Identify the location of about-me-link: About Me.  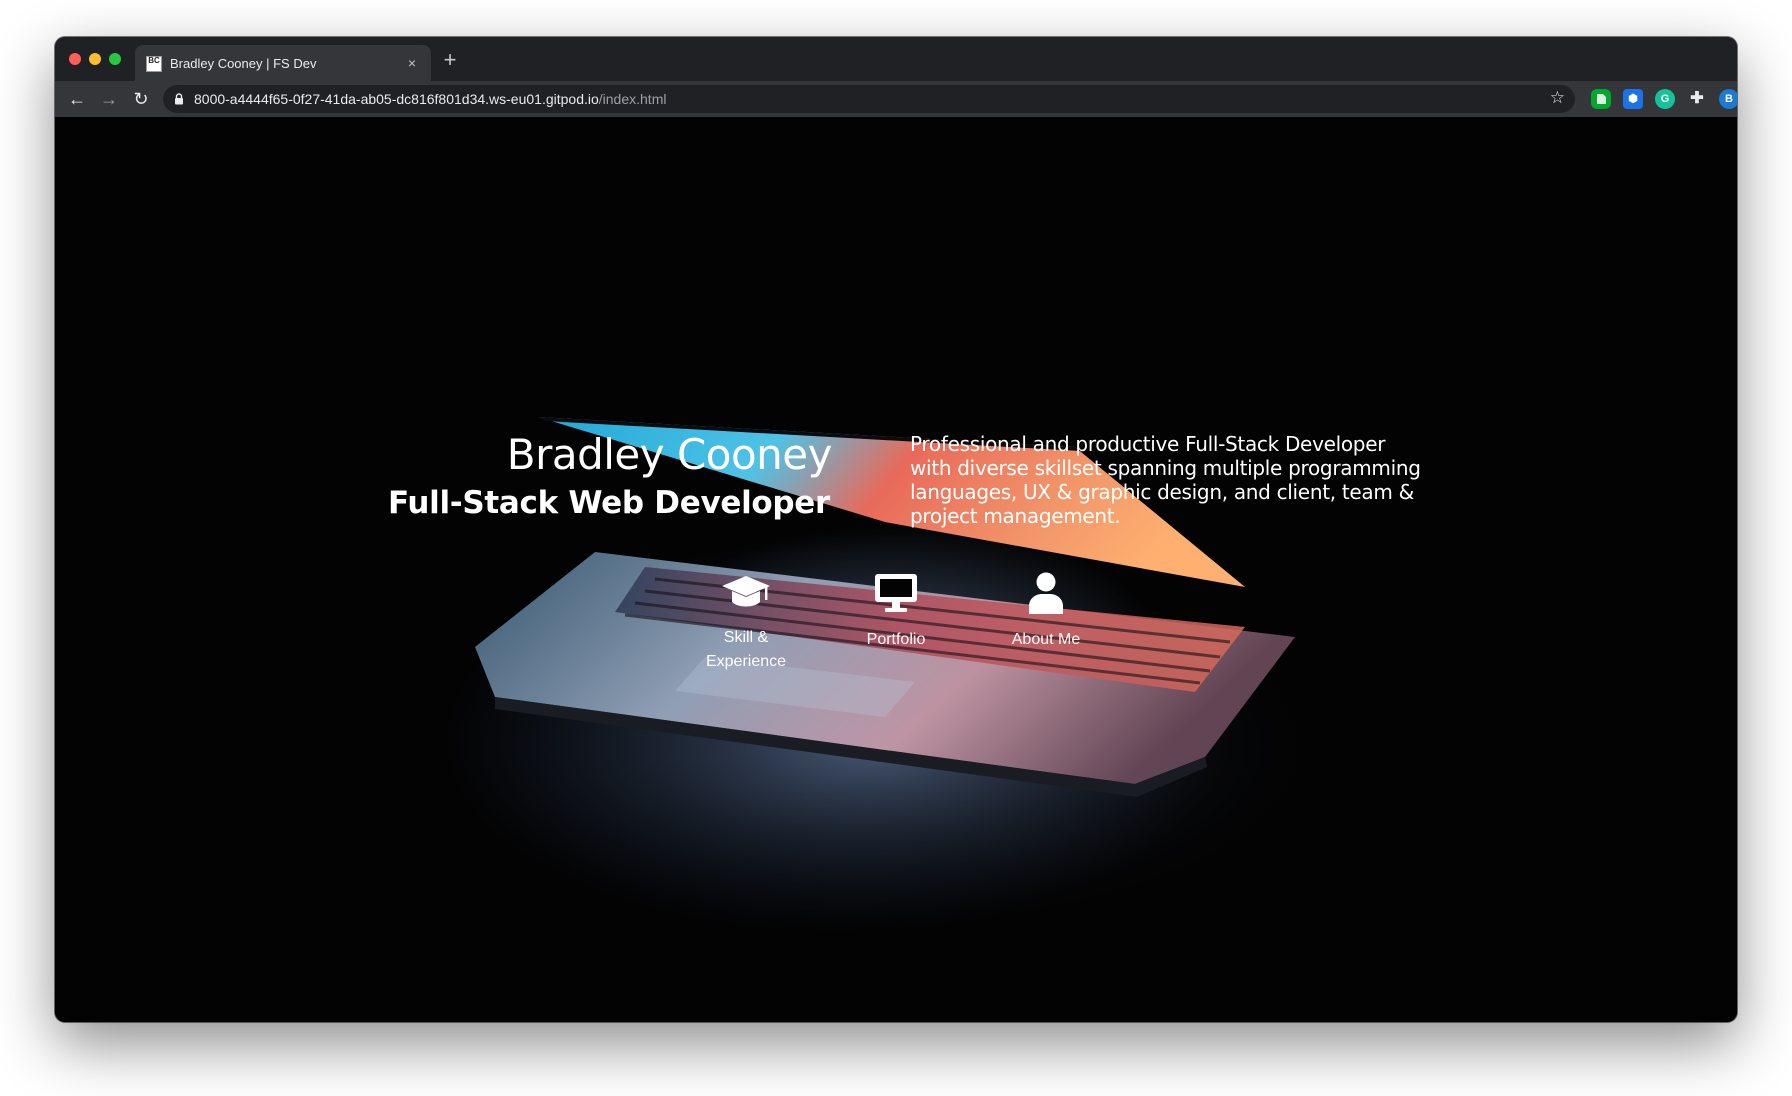
(1046, 612).